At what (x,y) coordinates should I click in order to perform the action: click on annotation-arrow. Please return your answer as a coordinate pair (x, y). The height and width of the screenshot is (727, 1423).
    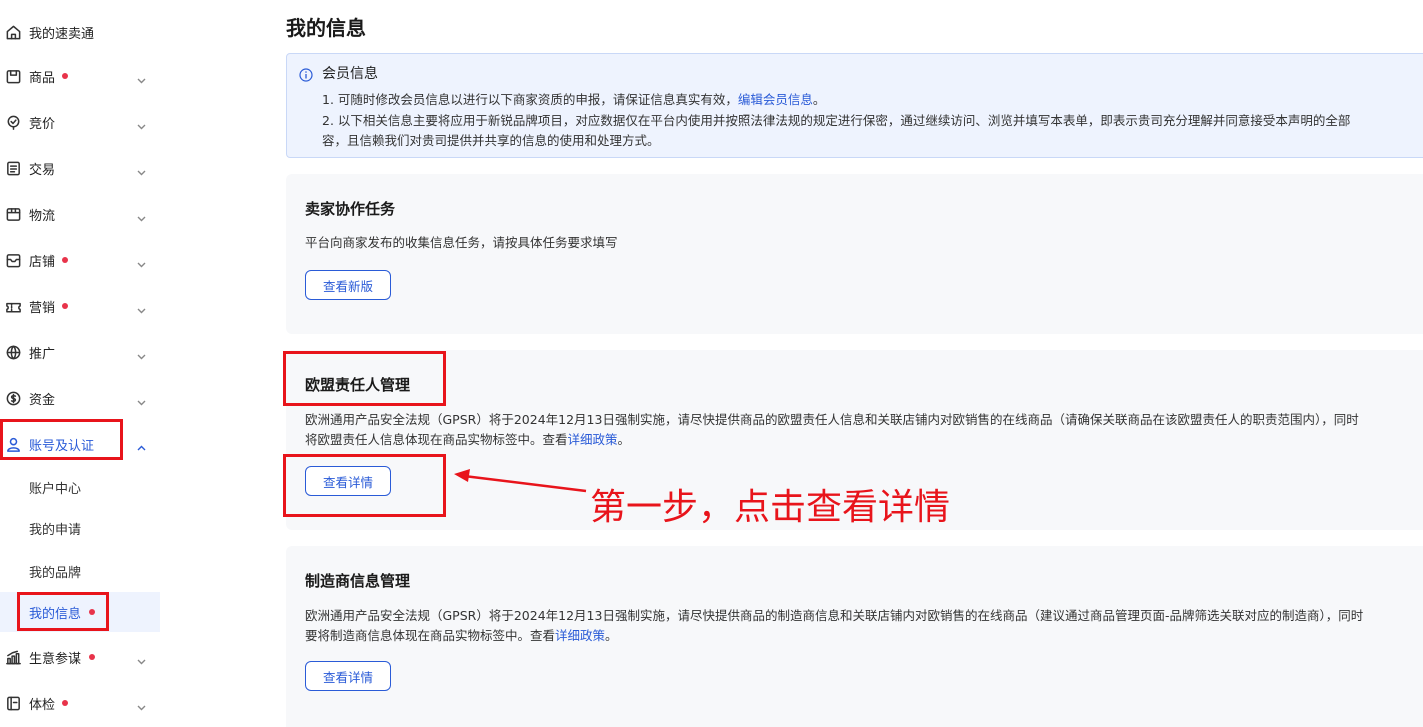
    Looking at the image, I should click on (520, 481).